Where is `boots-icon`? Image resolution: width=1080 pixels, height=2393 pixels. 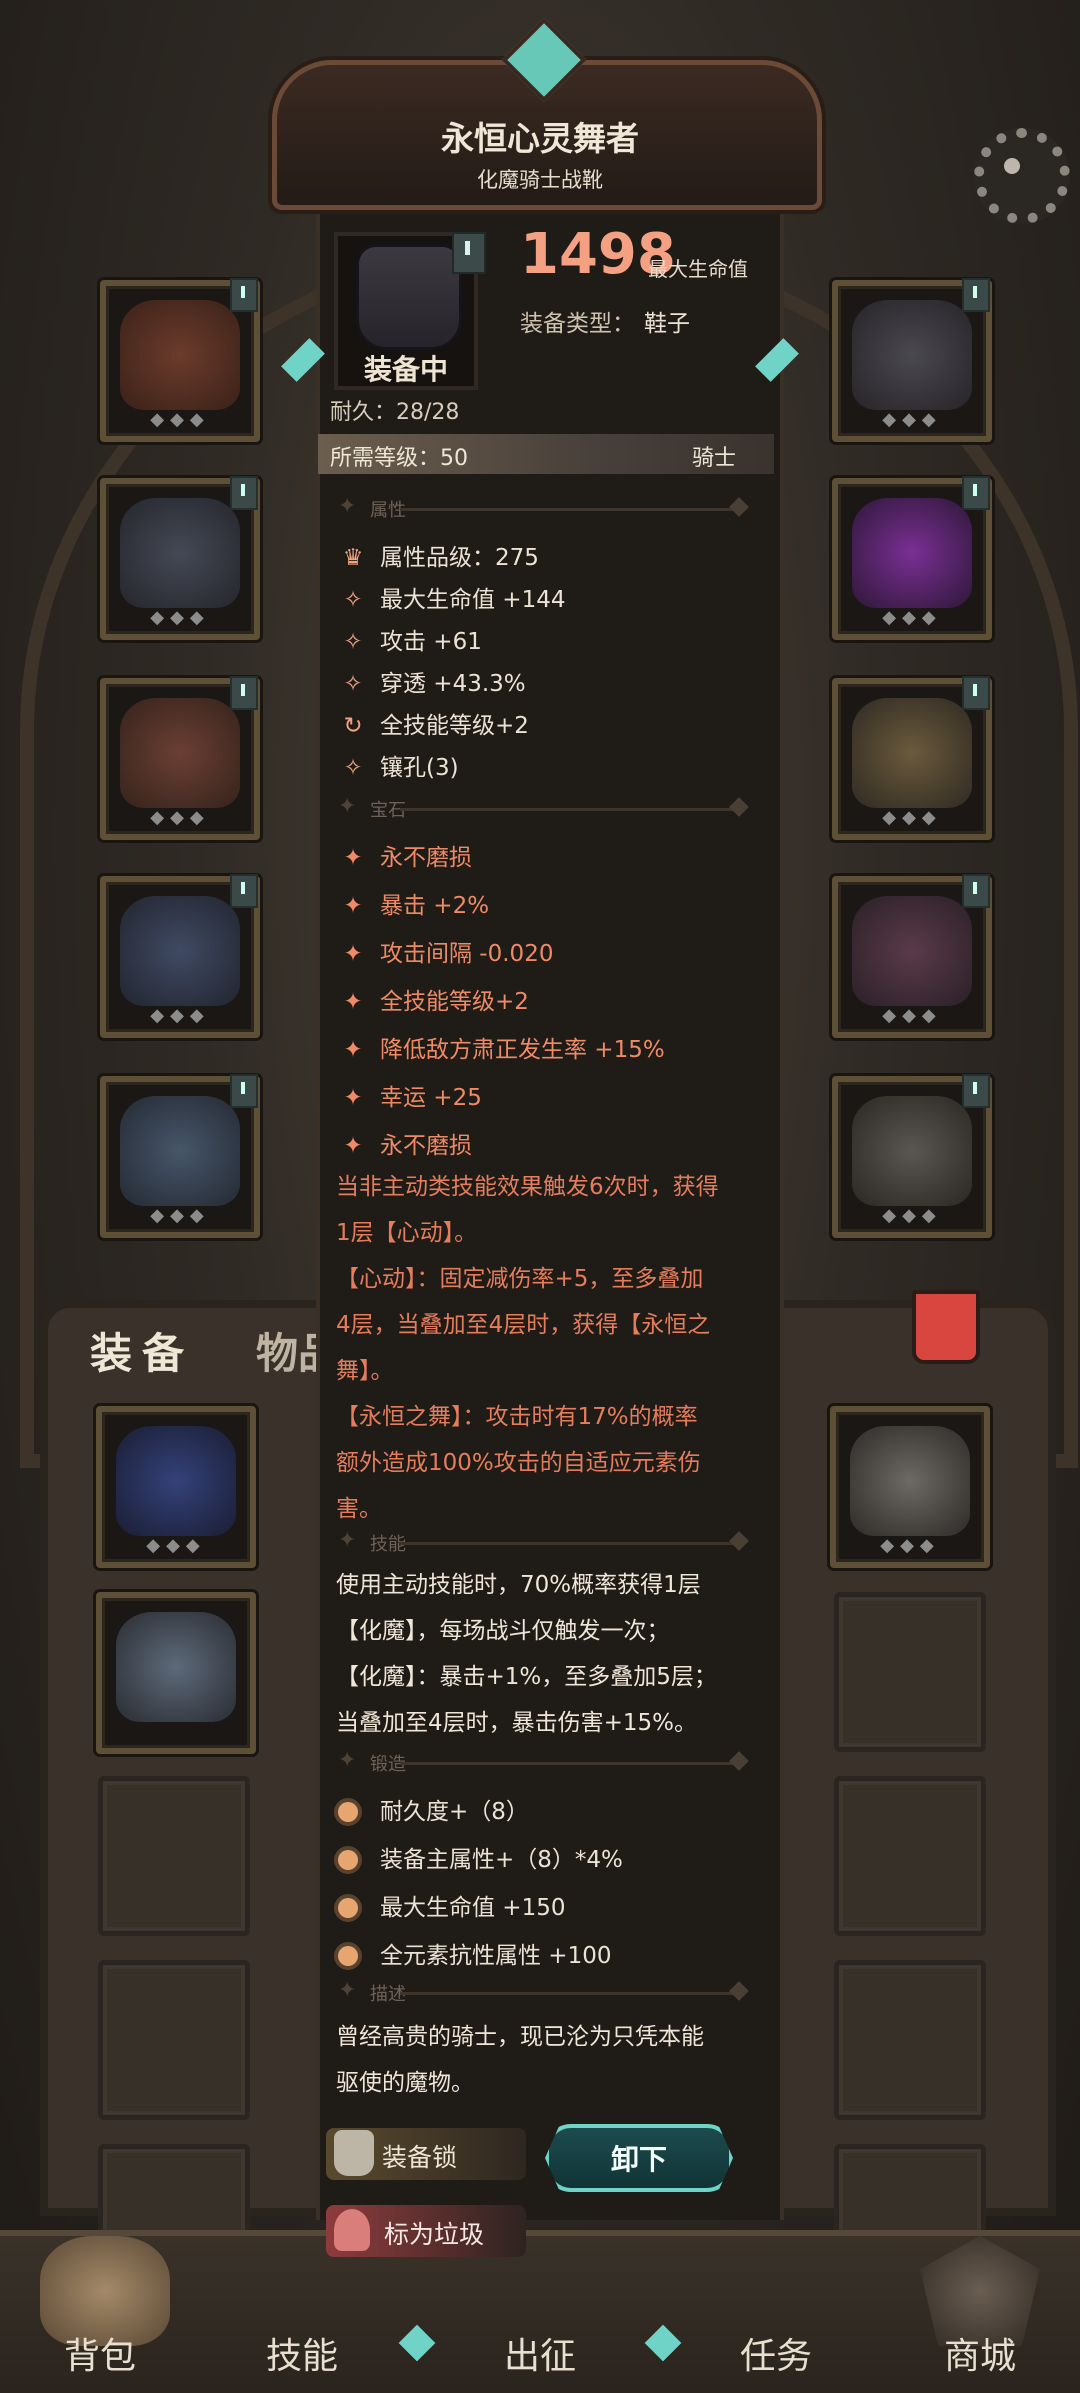 boots-icon is located at coordinates (409, 297).